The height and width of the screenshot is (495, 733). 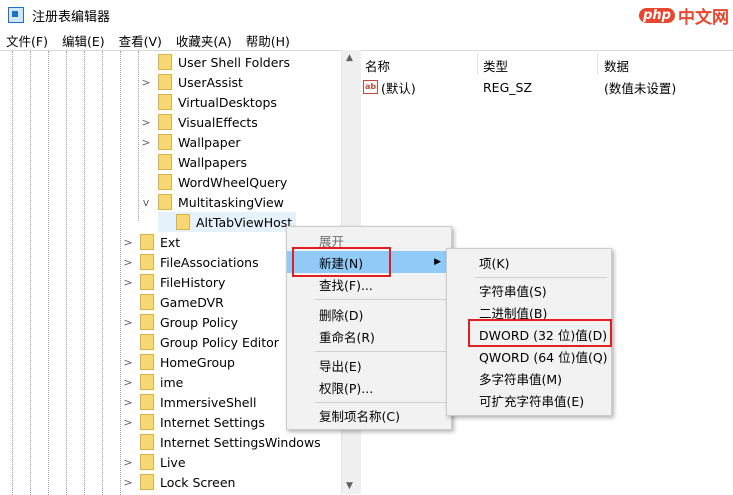 I want to click on tree-item: > Internet Settings, so click(x=193, y=422).